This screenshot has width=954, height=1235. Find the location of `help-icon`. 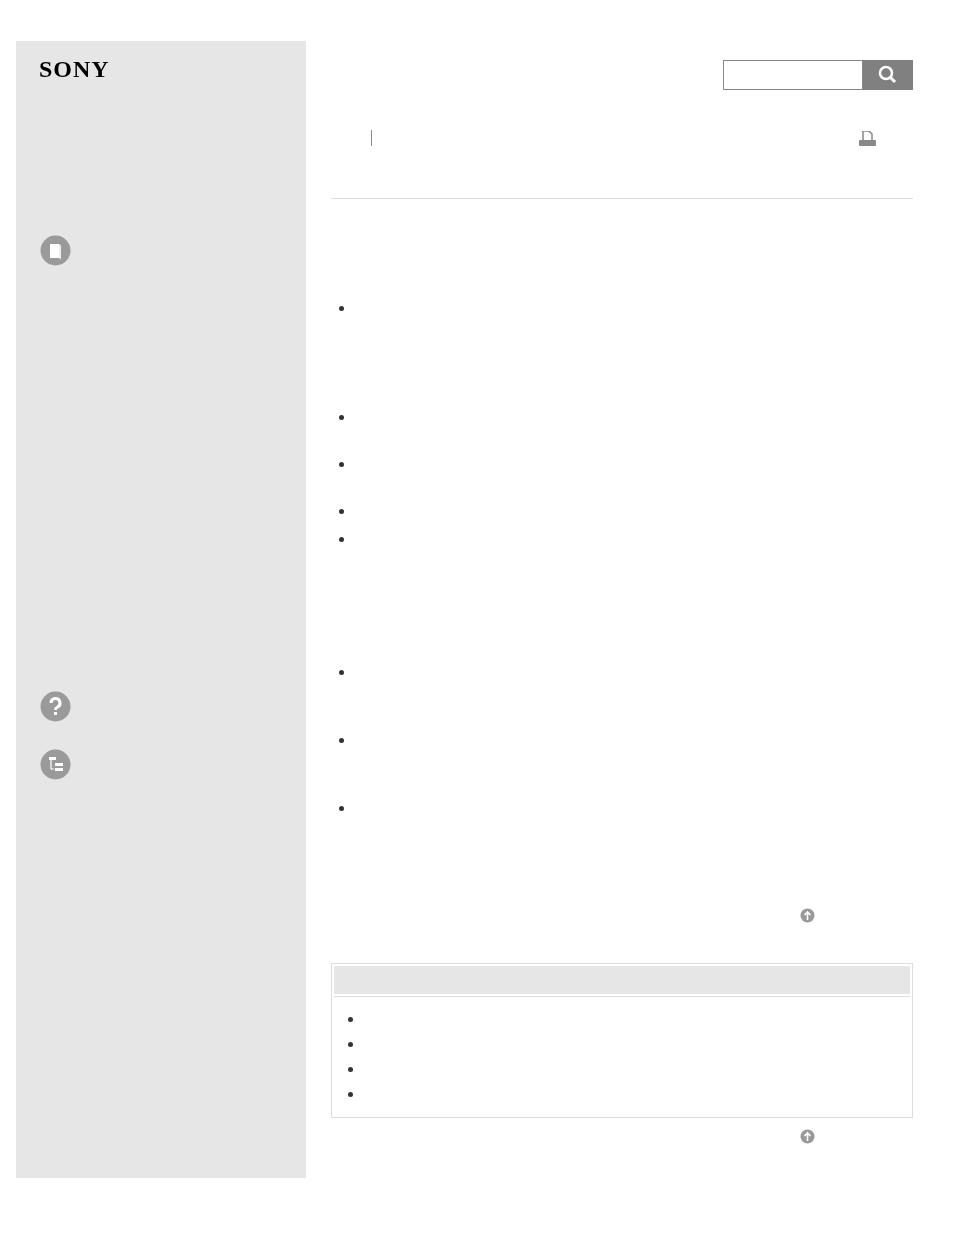

help-icon is located at coordinates (55, 706).